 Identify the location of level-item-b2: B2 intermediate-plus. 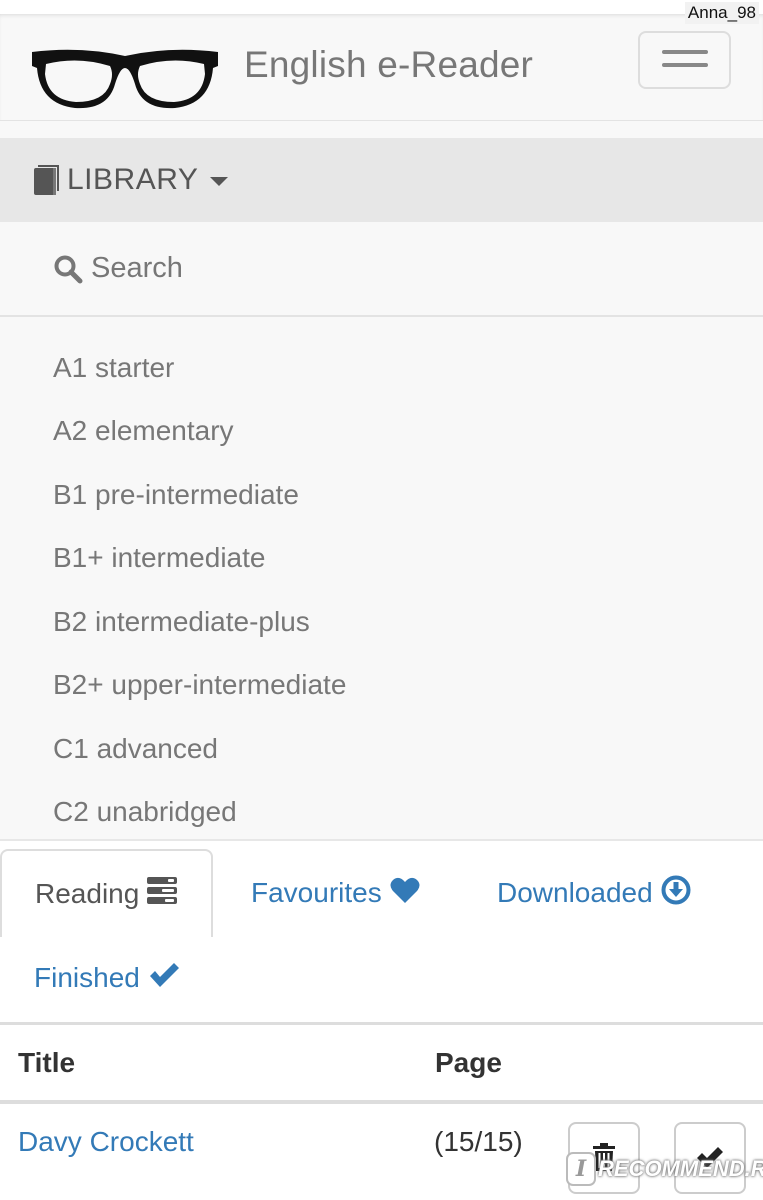
(381, 622).